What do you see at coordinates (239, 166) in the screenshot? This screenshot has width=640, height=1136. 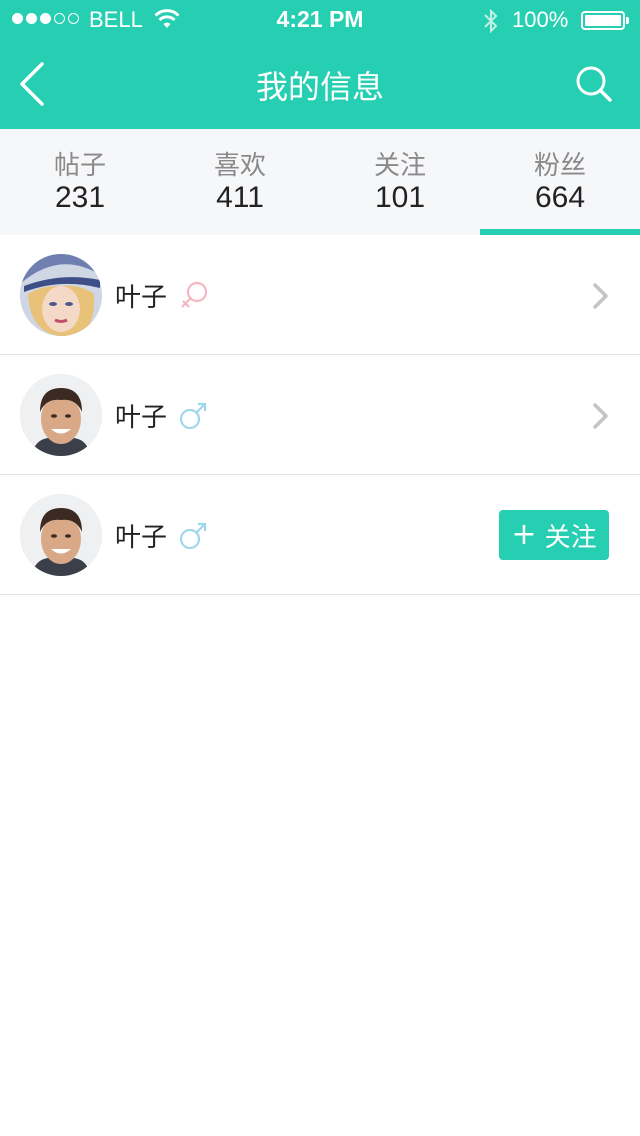 I see `tab-label: 喜欢` at bounding box center [239, 166].